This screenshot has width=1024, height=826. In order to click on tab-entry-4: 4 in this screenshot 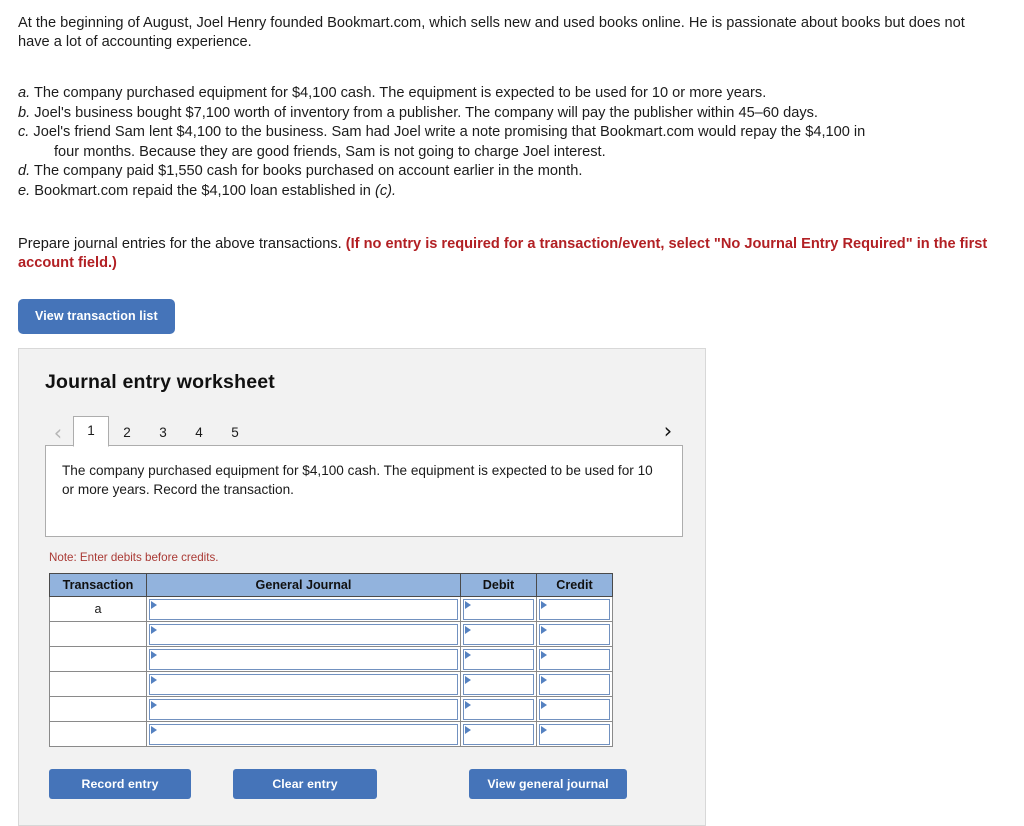, I will do `click(199, 433)`.